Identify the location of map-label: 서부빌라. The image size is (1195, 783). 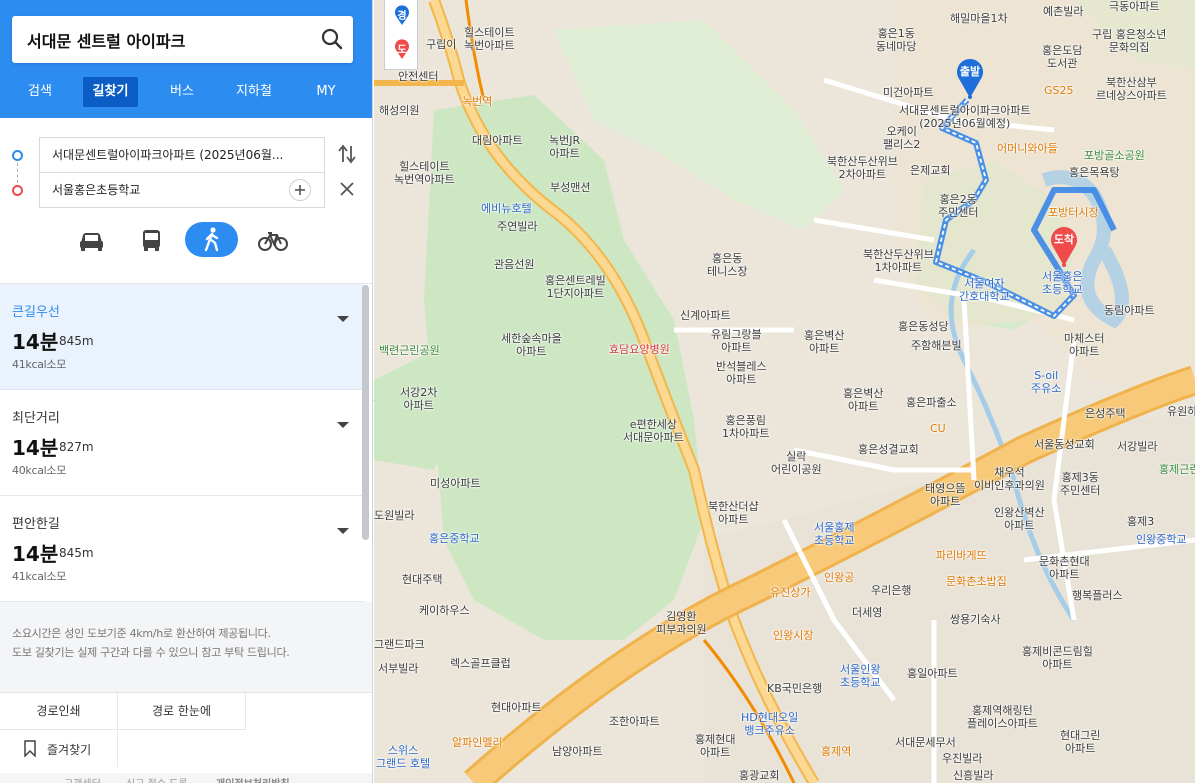
(398, 668).